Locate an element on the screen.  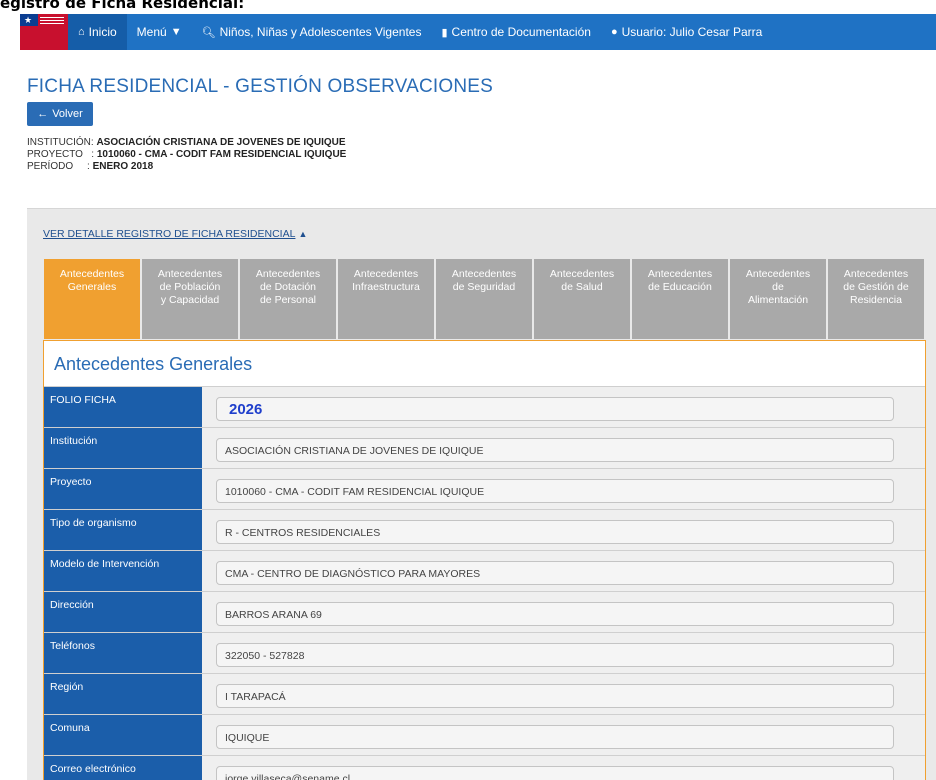
commune-field: IQUIQUE is located at coordinates (555, 737).